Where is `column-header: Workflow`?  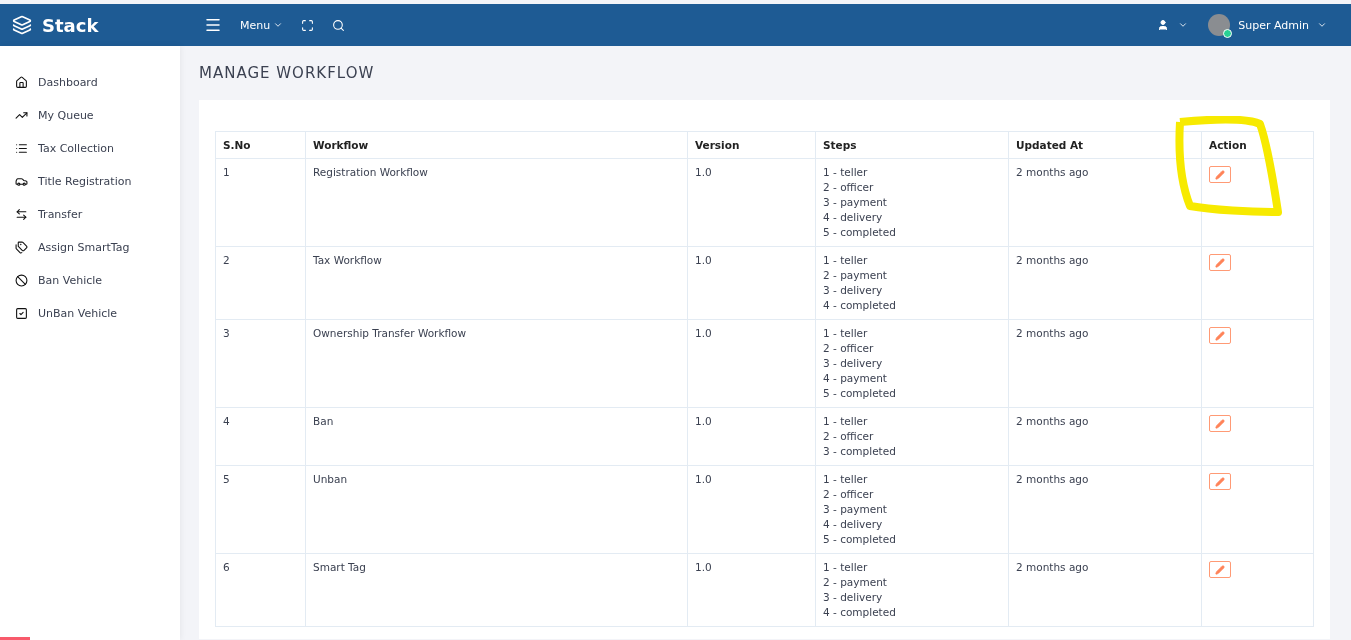 column-header: Workflow is located at coordinates (496, 145).